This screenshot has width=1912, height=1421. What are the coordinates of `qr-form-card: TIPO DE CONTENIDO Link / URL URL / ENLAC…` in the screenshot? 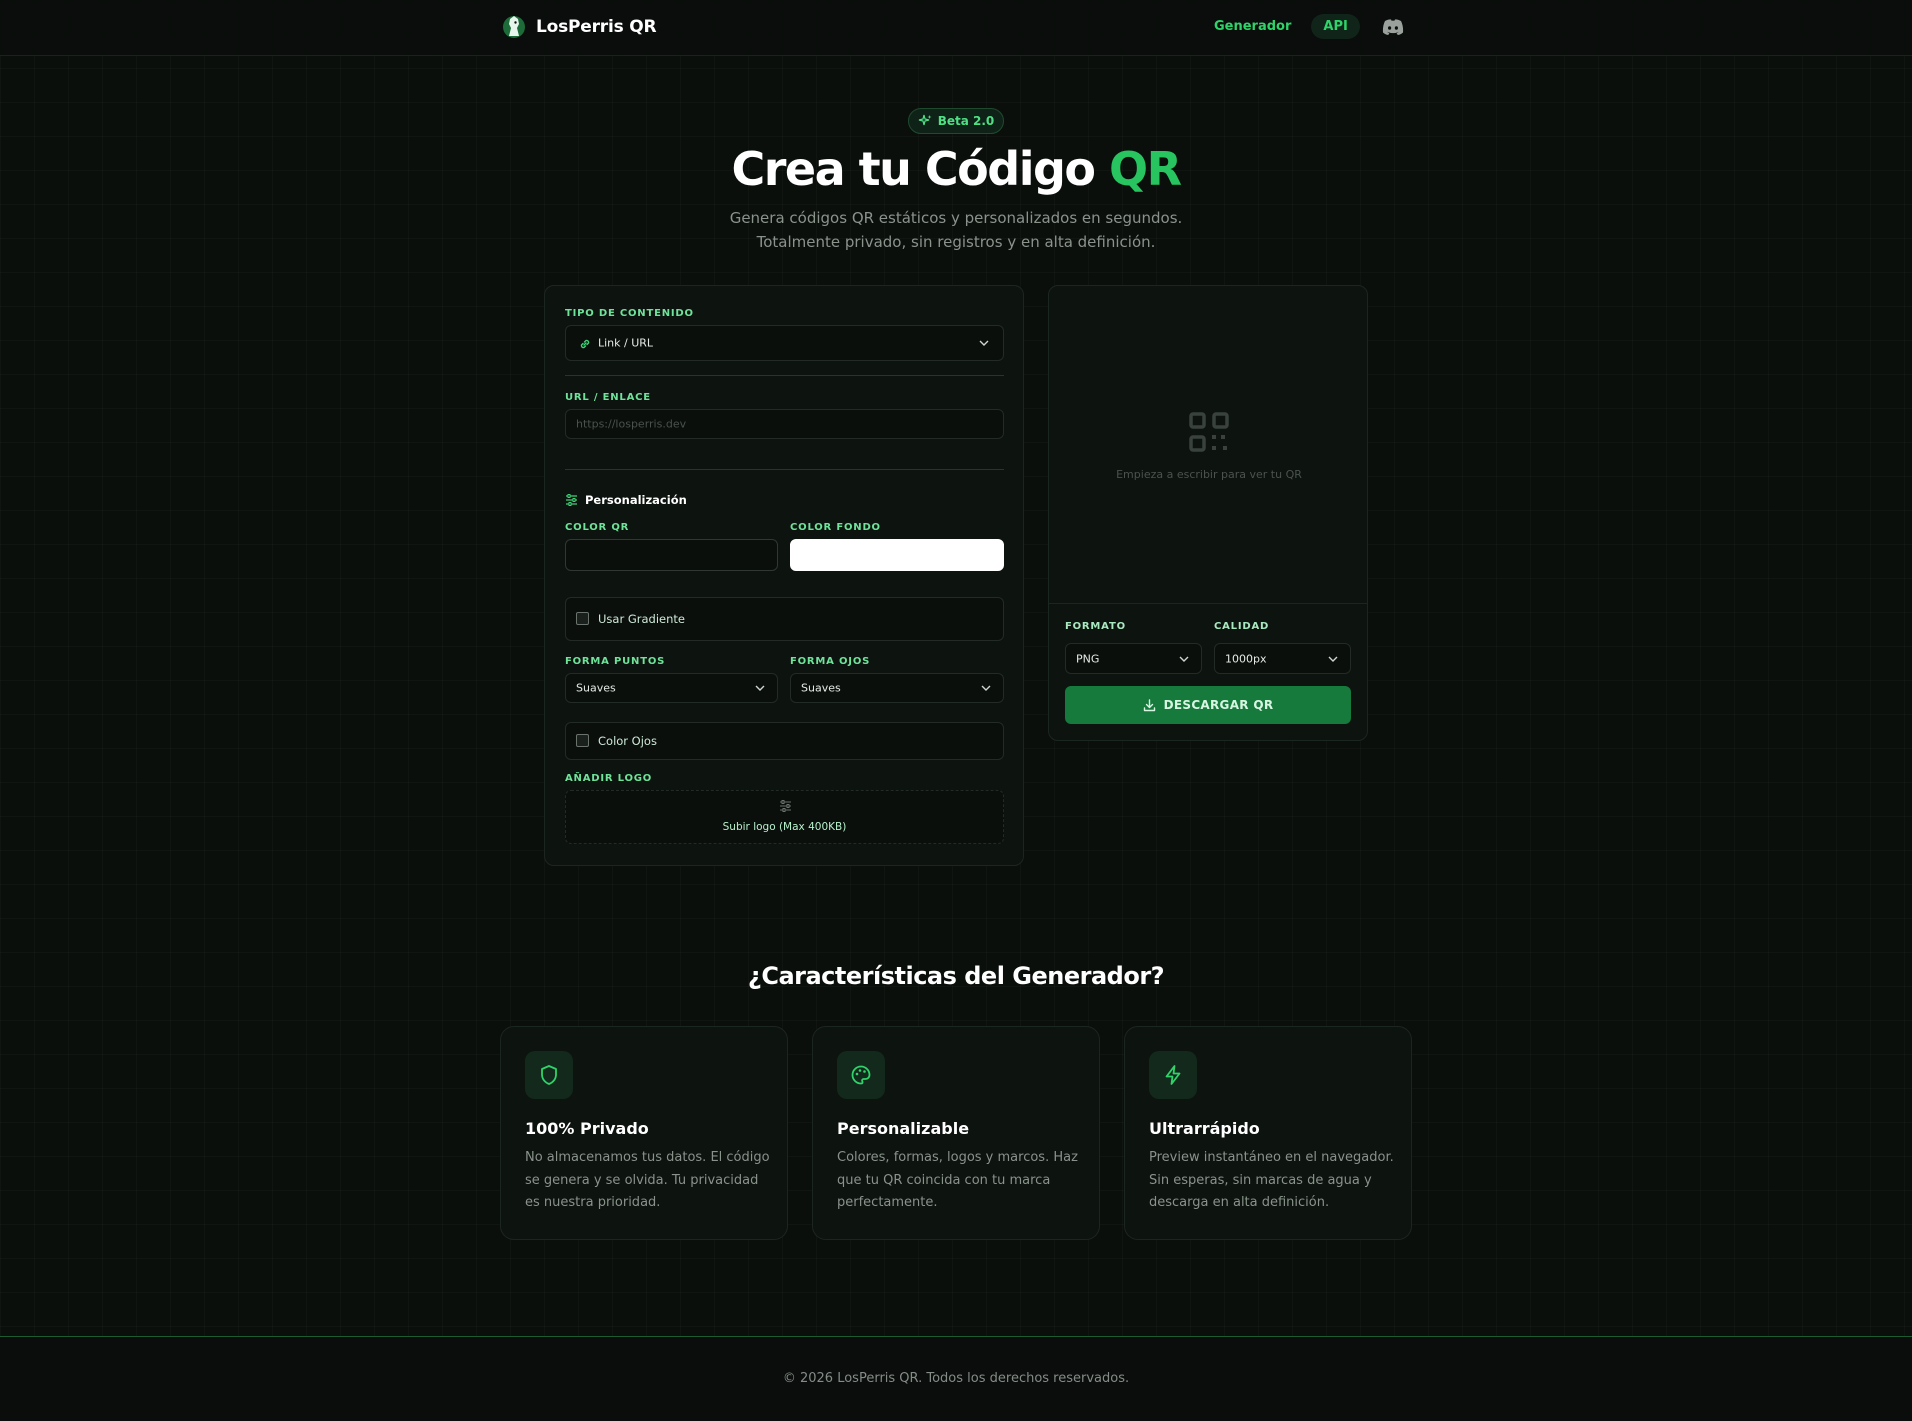 It's located at (784, 575).